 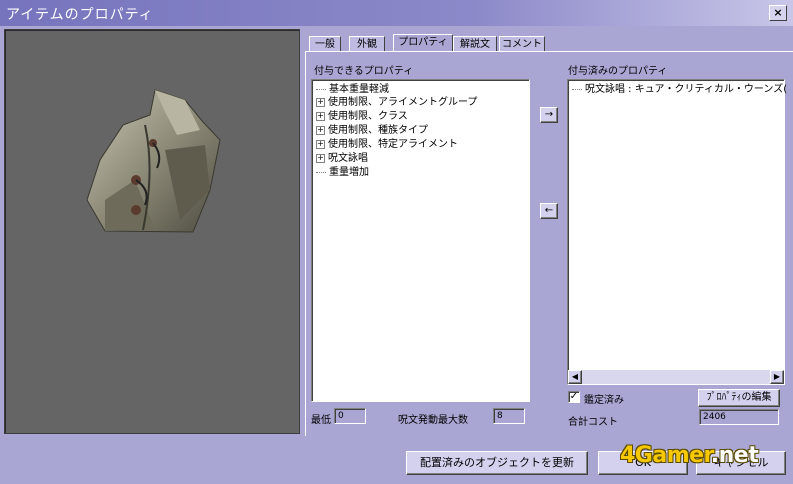 What do you see at coordinates (739, 417) in the screenshot?
I see `total-cost-field: 2406` at bounding box center [739, 417].